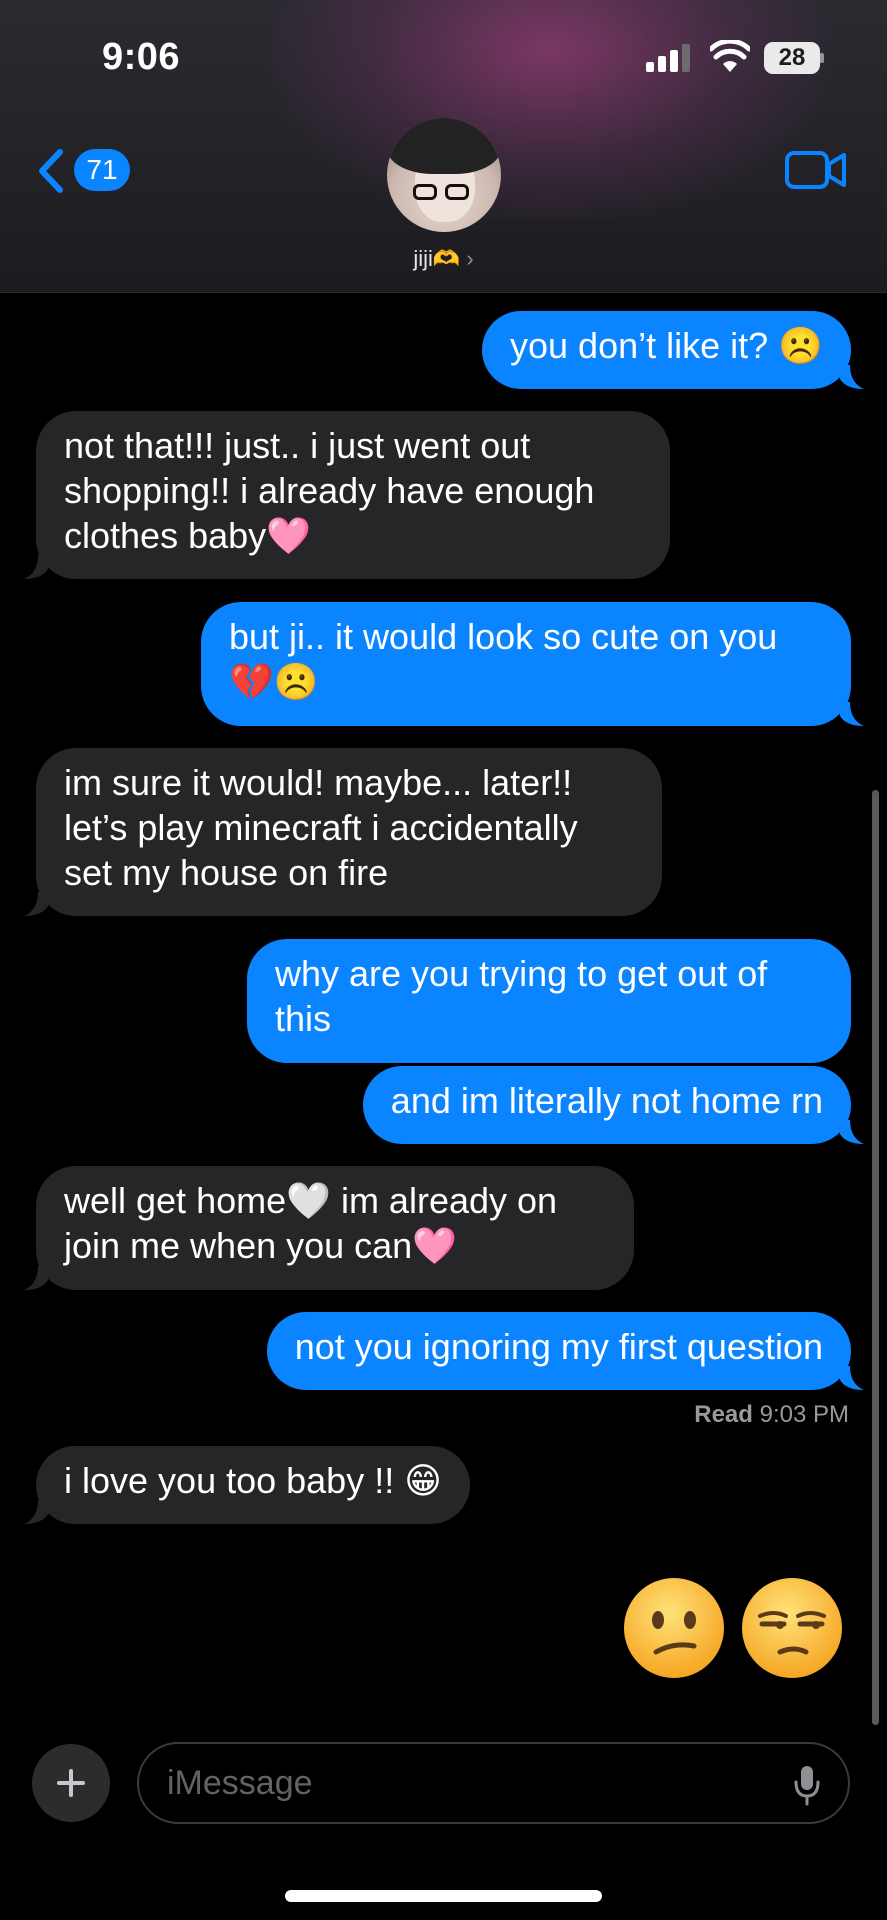  I want to click on back-button: 71, so click(86, 170).